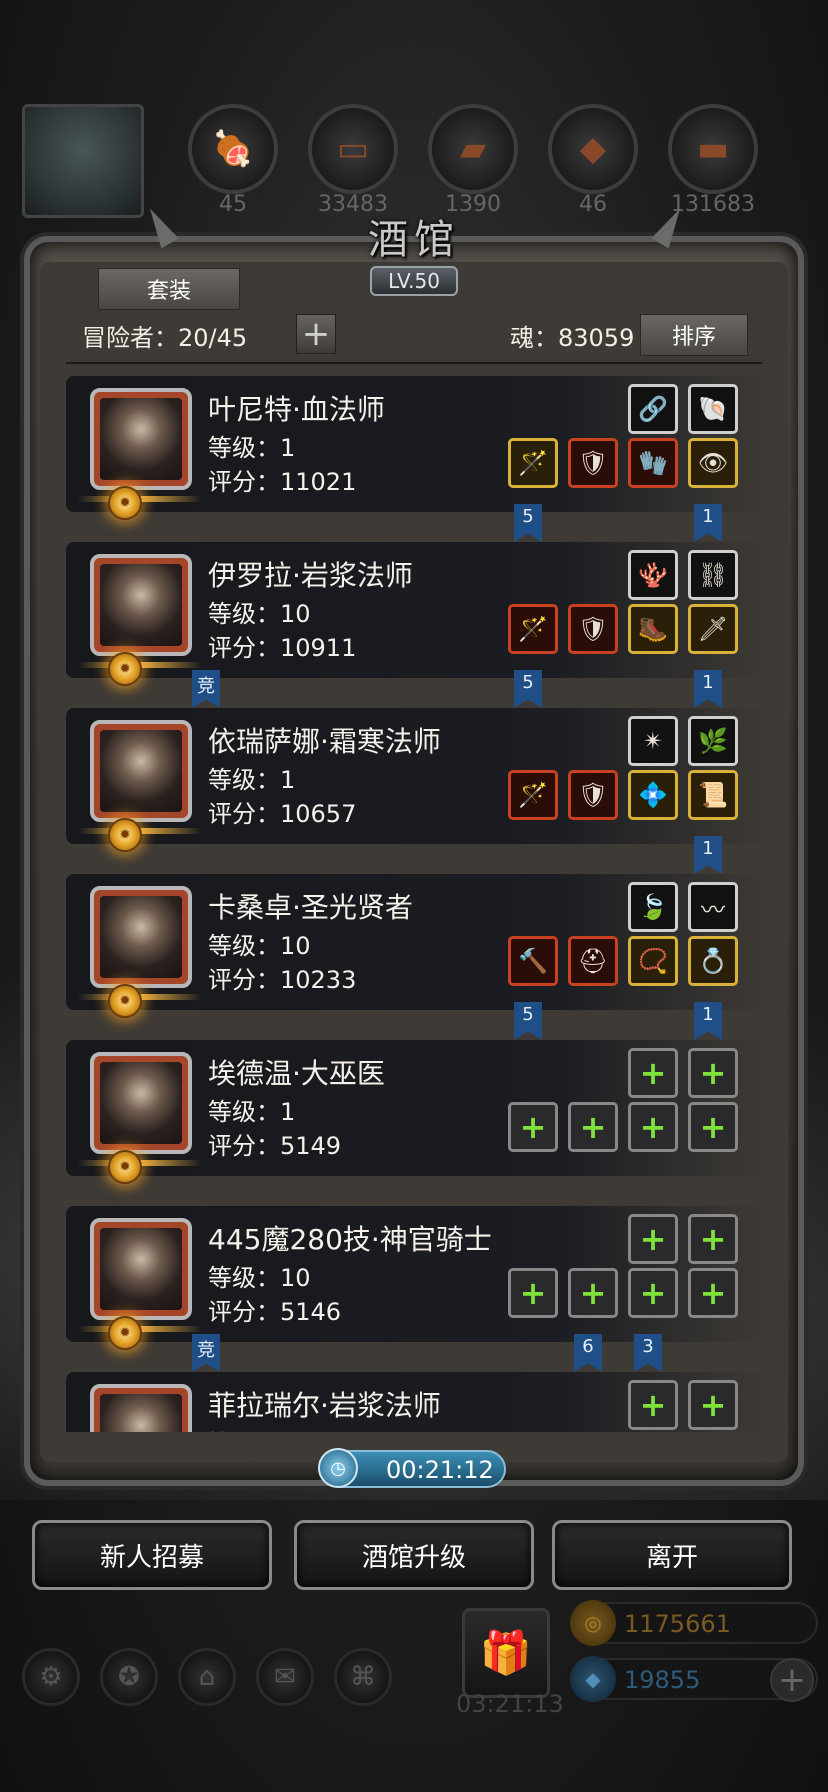 This screenshot has height=1792, width=828. I want to click on hero-card: ✹ 伊罗拉·岩浆法师 等级：10 评分：10911 🪸 ⛓ 🪄 🛡 🥾 🗡 竞 5 1, so click(416, 625).